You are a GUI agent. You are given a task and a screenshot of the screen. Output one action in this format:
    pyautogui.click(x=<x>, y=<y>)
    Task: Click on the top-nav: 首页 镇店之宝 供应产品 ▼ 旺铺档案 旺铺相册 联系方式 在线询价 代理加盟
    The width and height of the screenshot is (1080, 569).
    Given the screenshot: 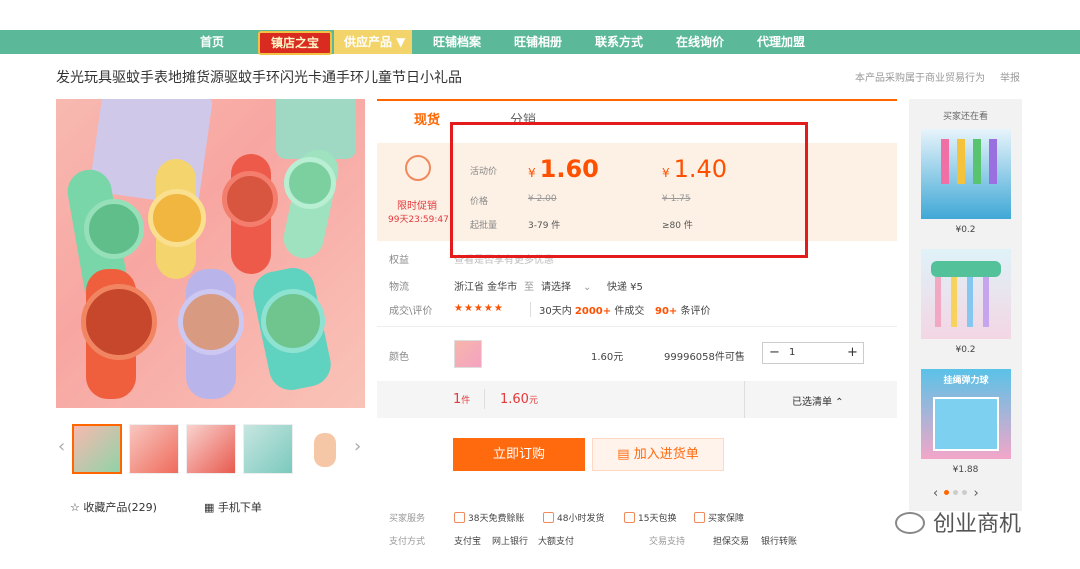 What is the action you would take?
    pyautogui.click(x=540, y=42)
    